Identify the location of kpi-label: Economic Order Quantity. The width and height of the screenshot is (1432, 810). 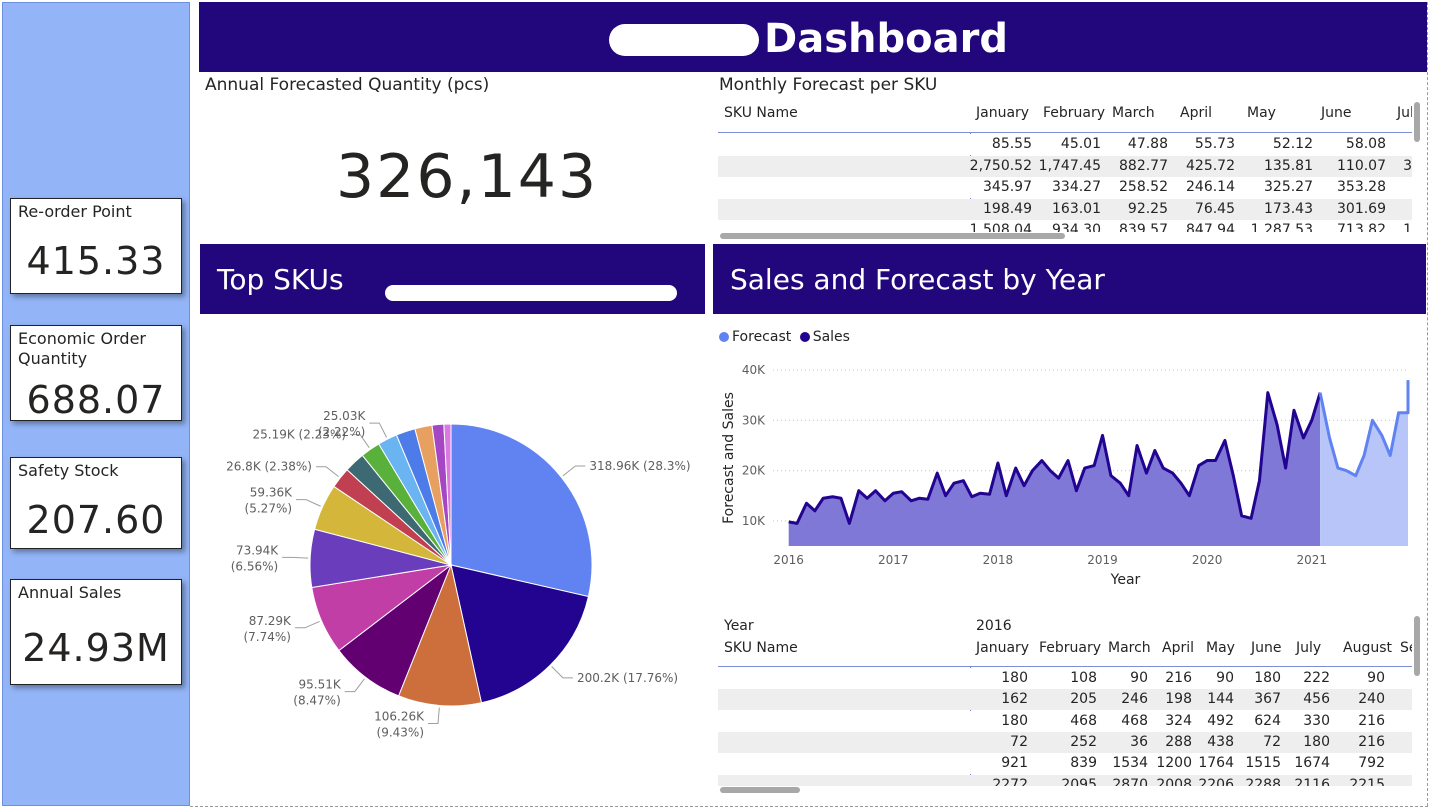
(82, 348).